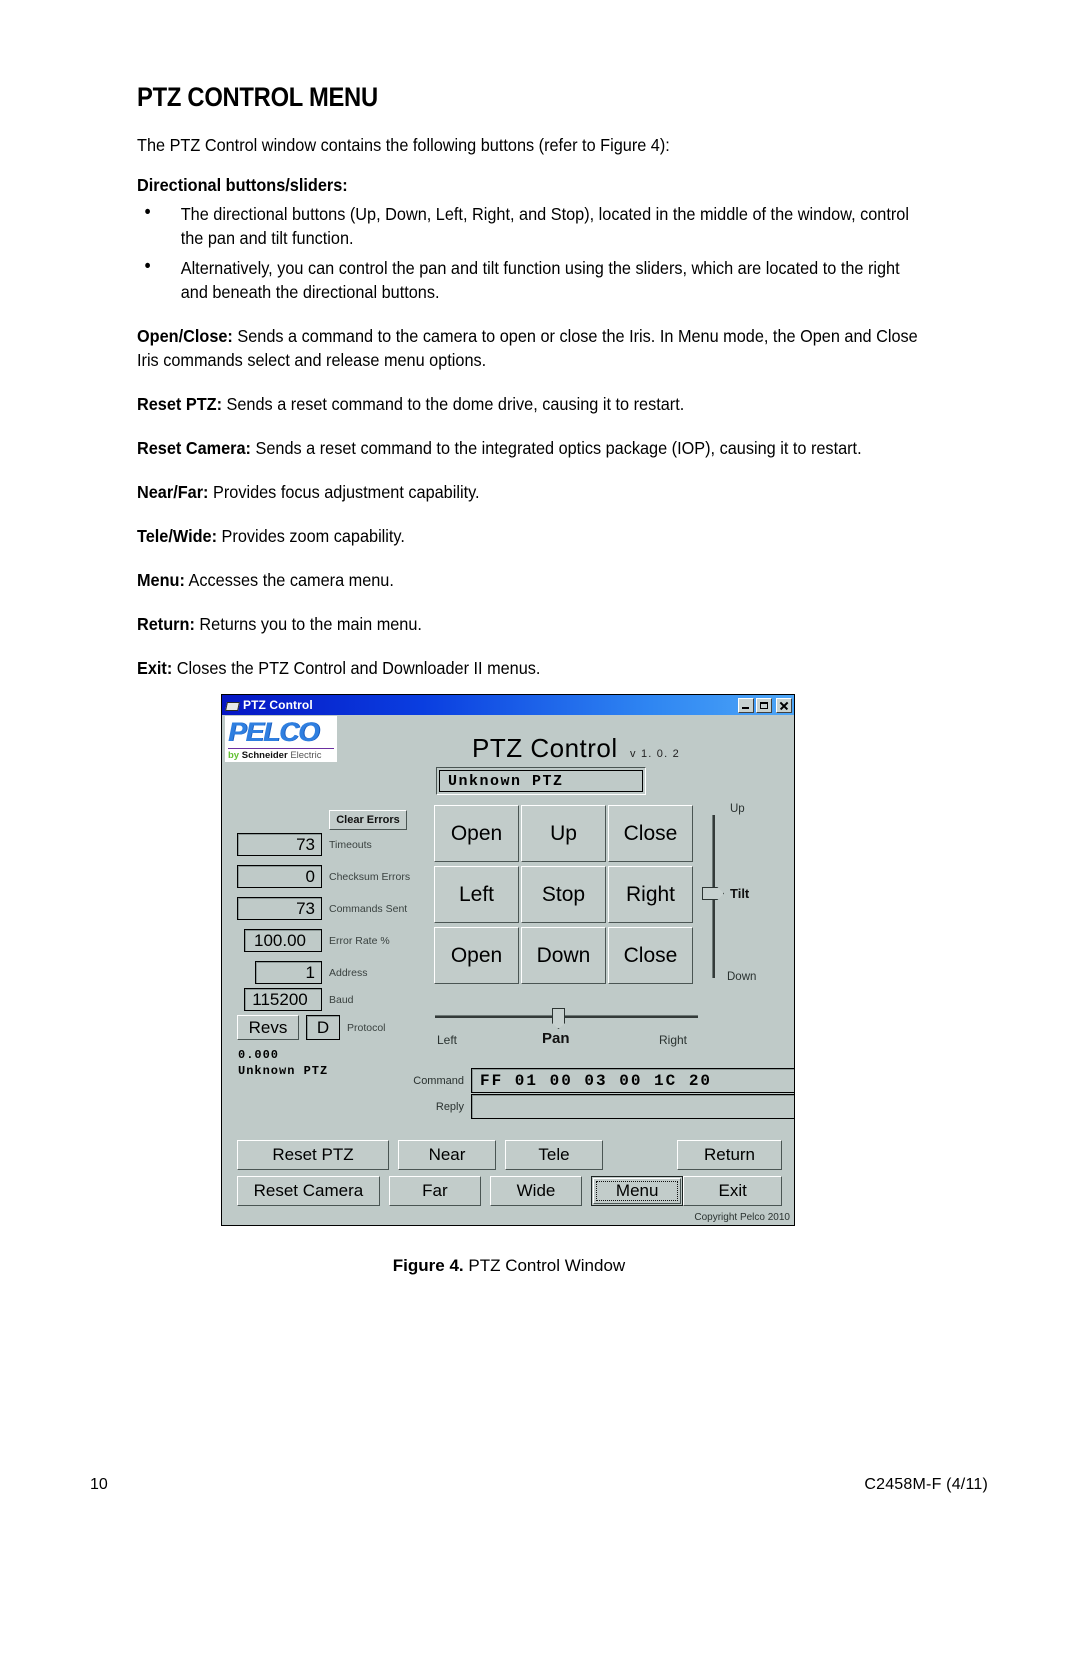 The height and width of the screenshot is (1669, 1080). What do you see at coordinates (308, 1191) in the screenshot?
I see `reset-camera-button: Reset Camera` at bounding box center [308, 1191].